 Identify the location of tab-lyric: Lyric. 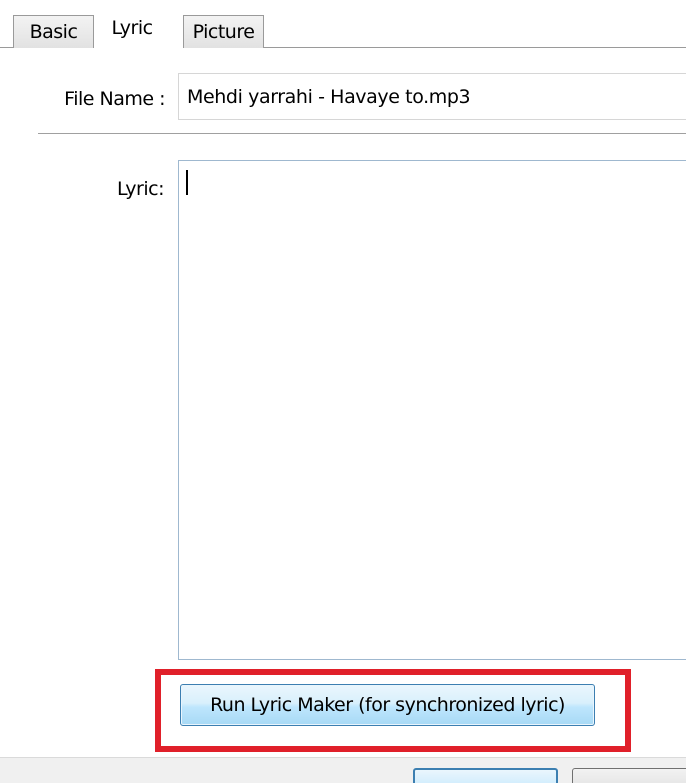
(132, 28).